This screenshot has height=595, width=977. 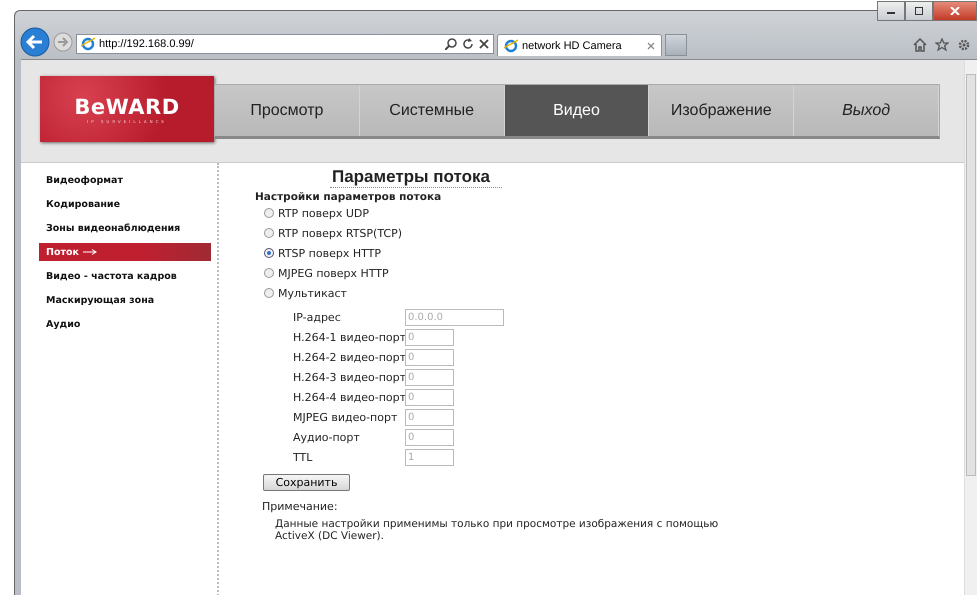 I want to click on field-label: H.264-1 видео-порт, so click(x=349, y=337).